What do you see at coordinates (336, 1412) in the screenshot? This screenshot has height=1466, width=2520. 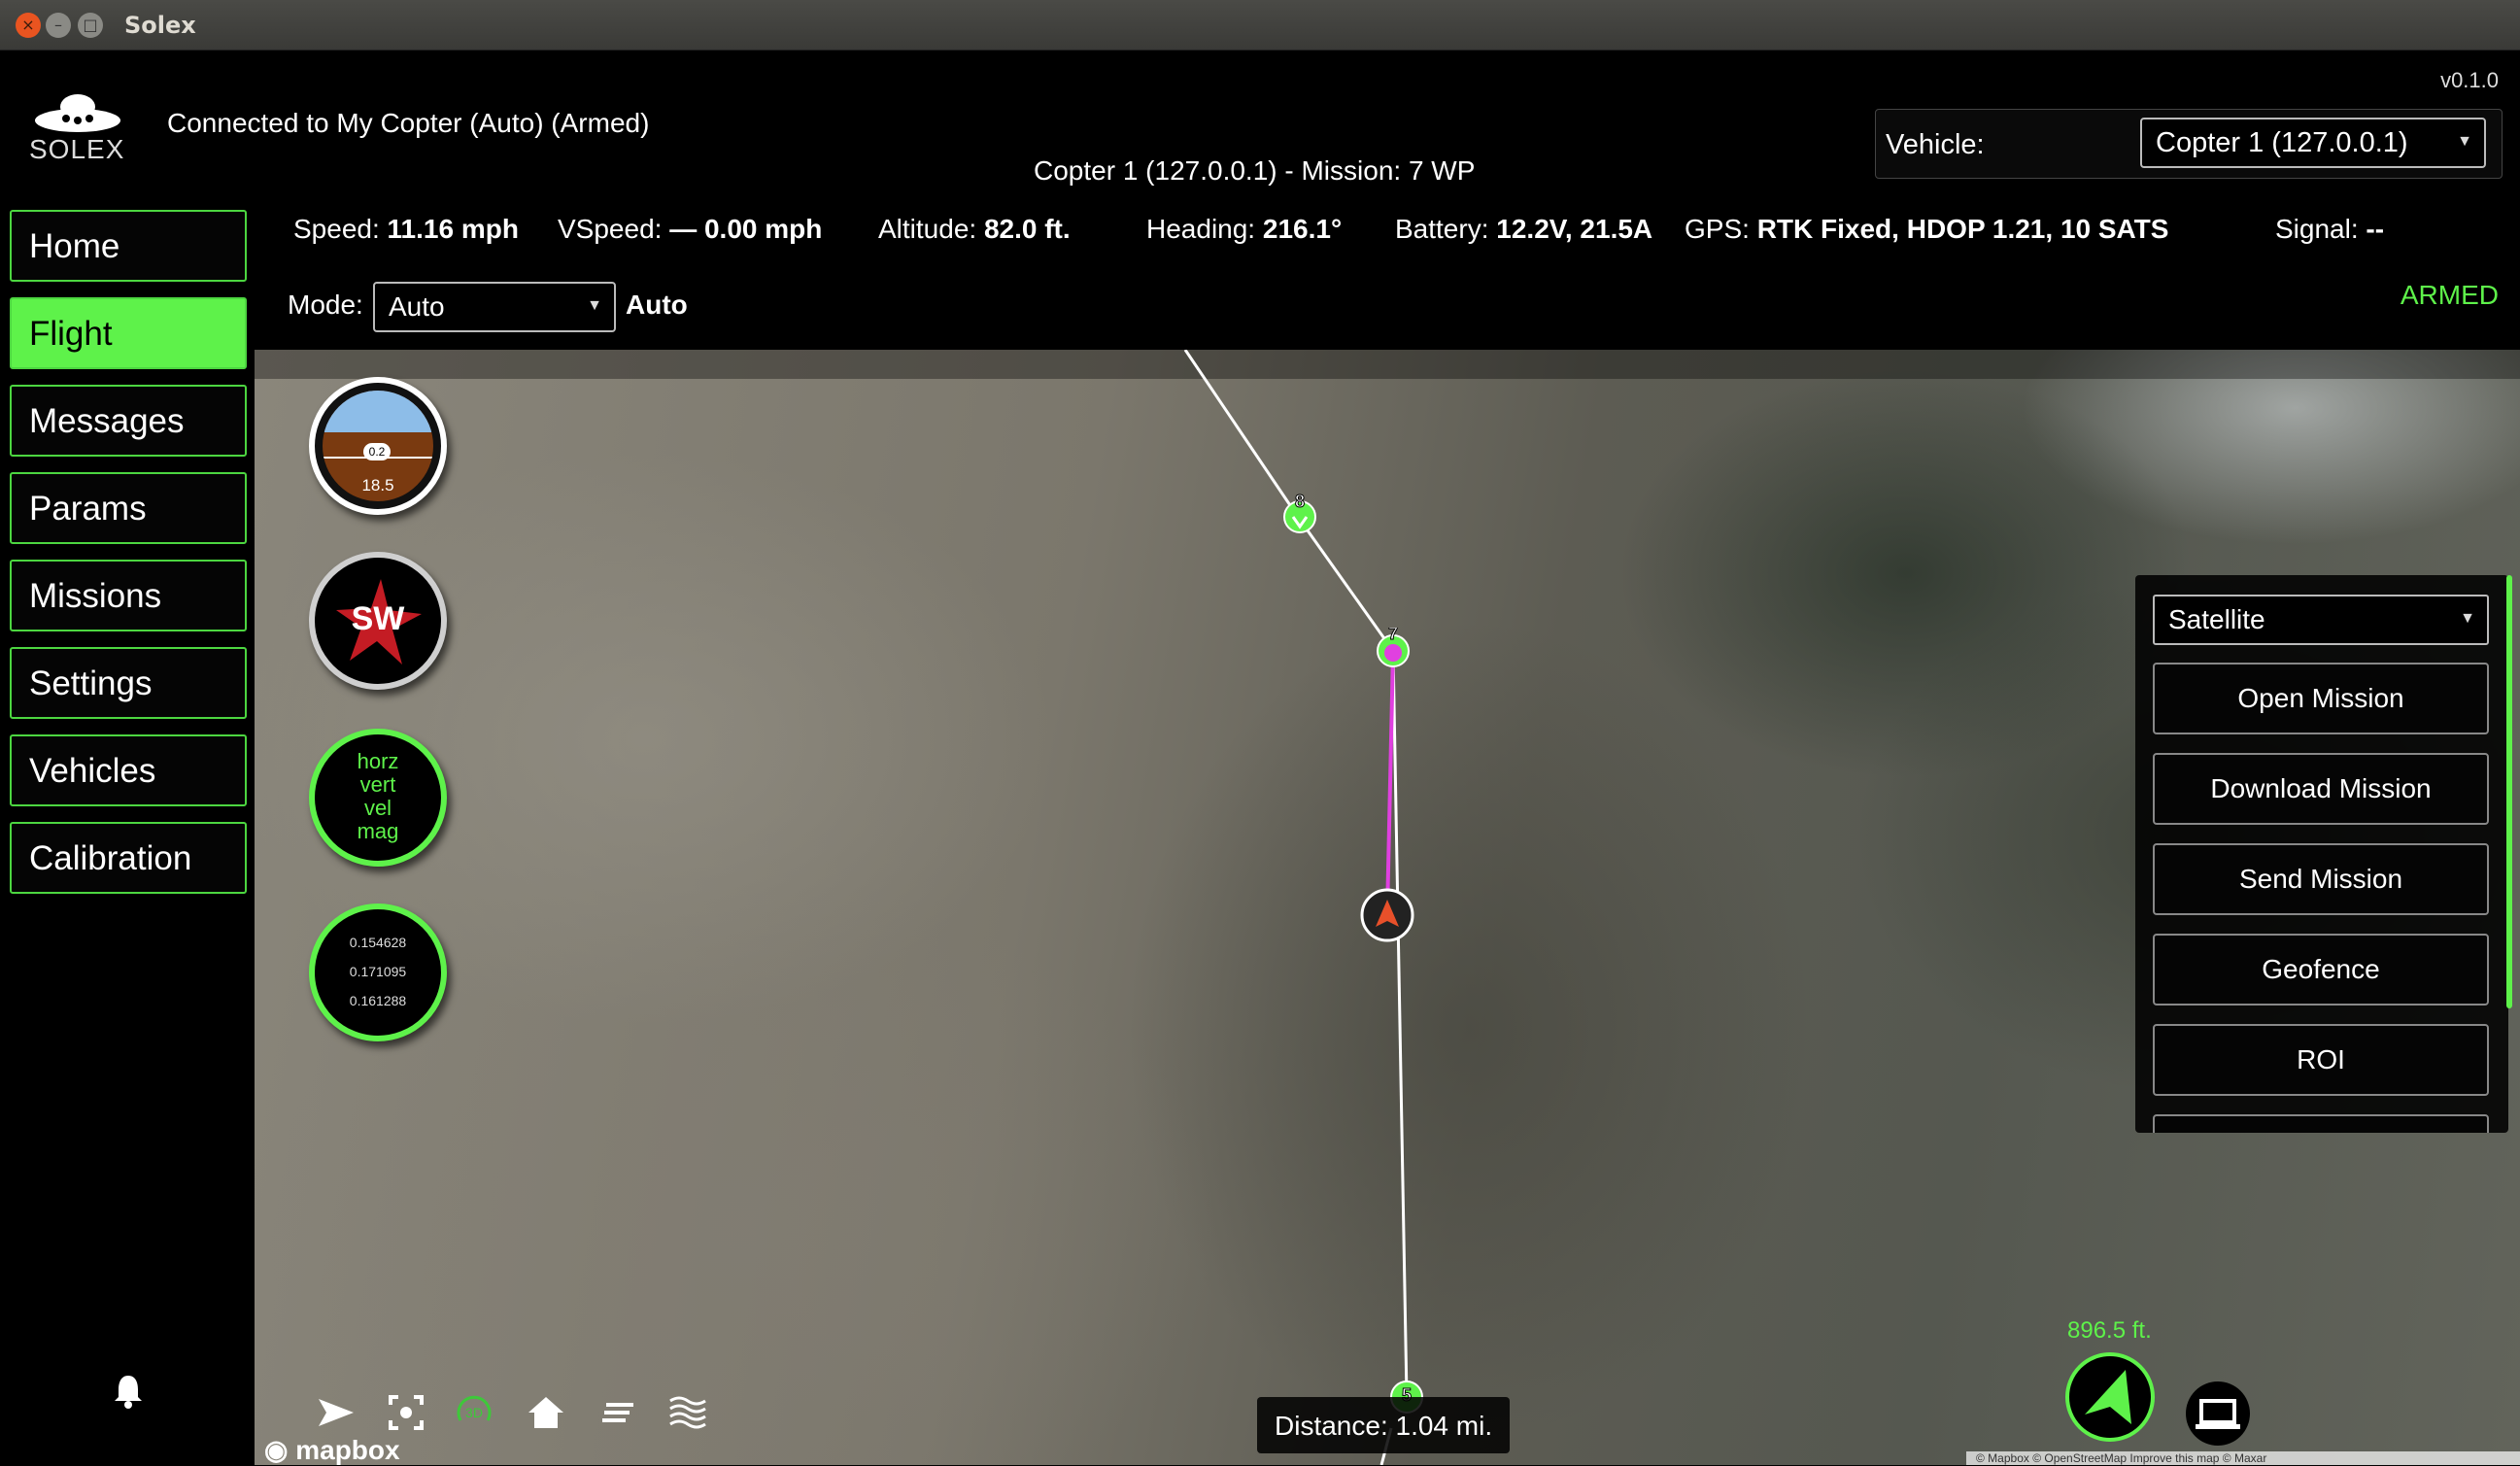 I see `send-arrow-icon` at bounding box center [336, 1412].